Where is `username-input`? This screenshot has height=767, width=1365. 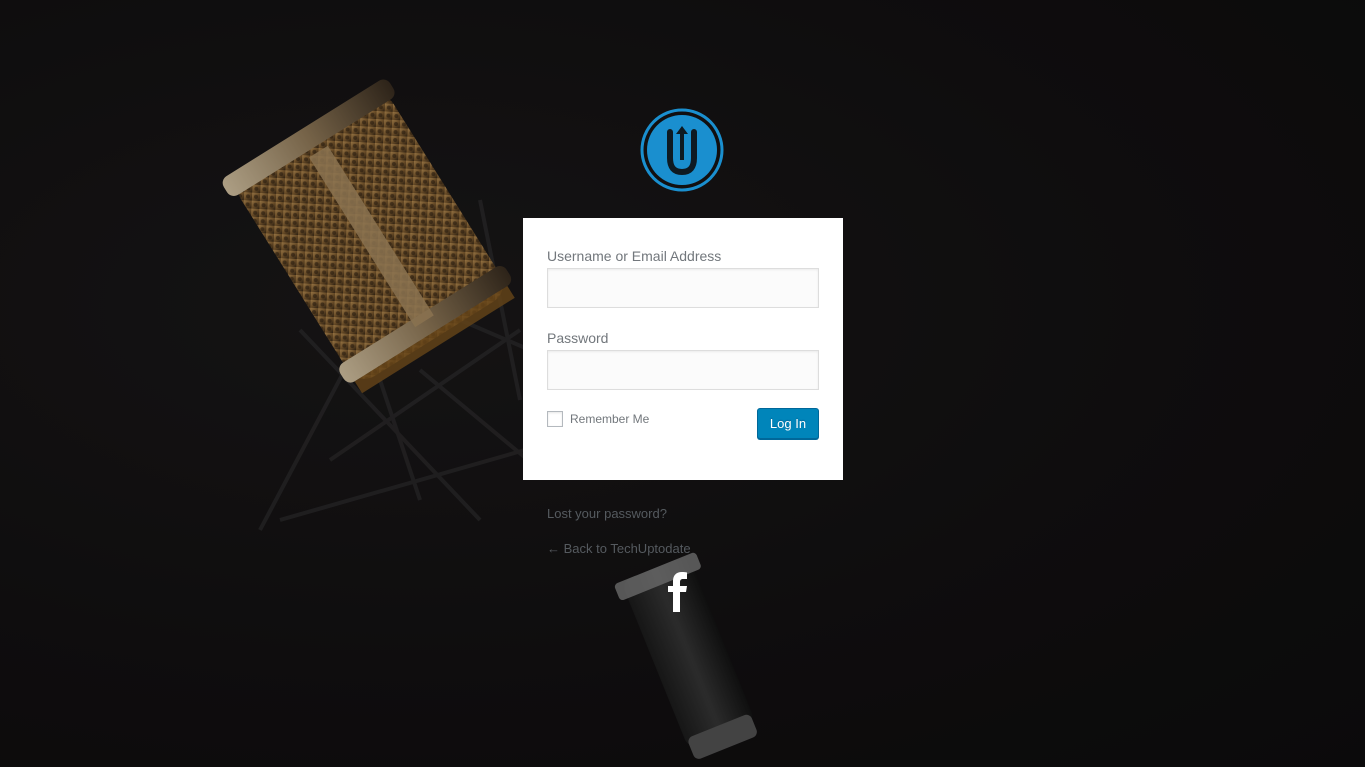 username-input is located at coordinates (683, 288).